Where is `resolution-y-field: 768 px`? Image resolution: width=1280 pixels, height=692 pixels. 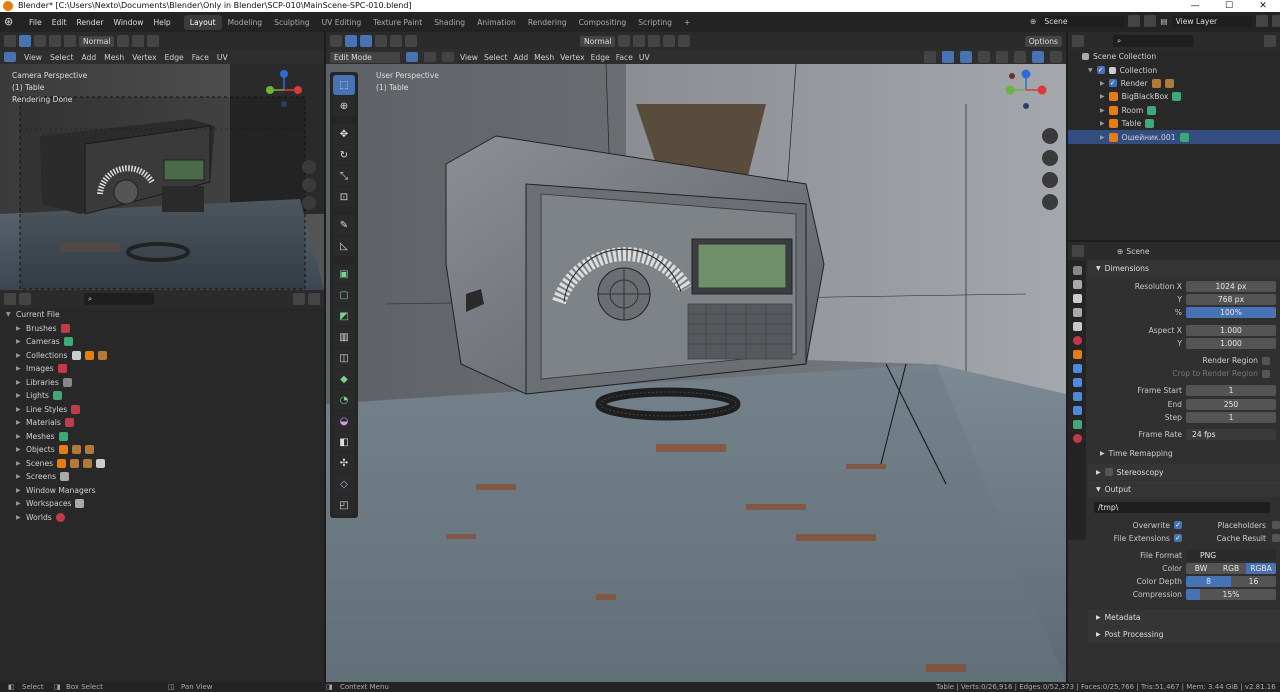 resolution-y-field: 768 px is located at coordinates (1231, 300).